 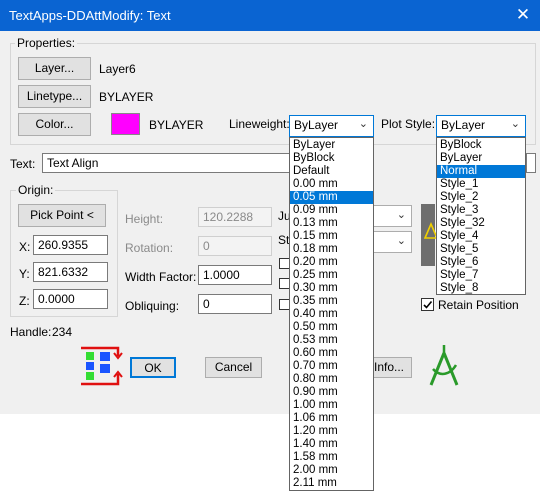 I want to click on lineweight-option: 0.09 mm, so click(x=331, y=210).